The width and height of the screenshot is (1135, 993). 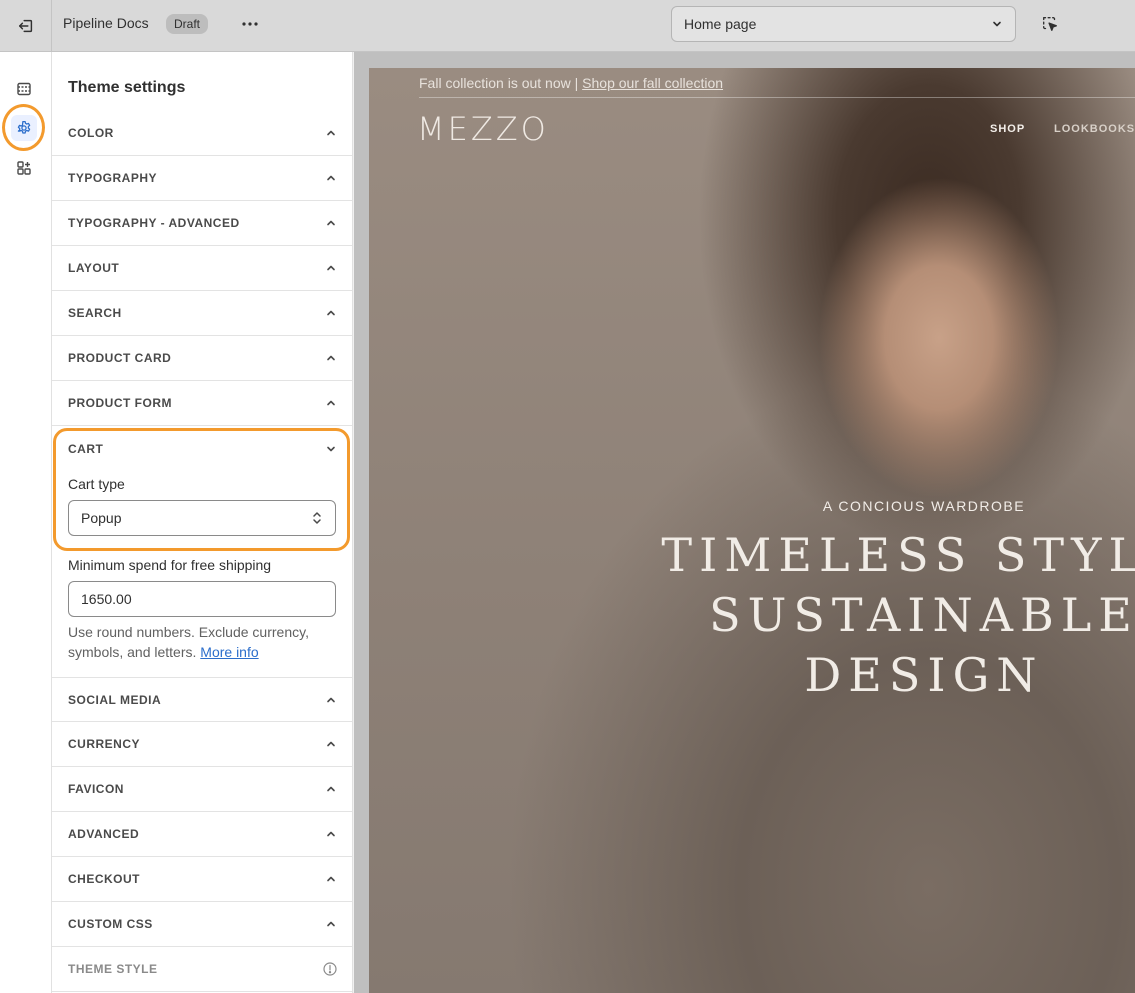 I want to click on section-label: PRODUCT CARD, so click(x=120, y=358).